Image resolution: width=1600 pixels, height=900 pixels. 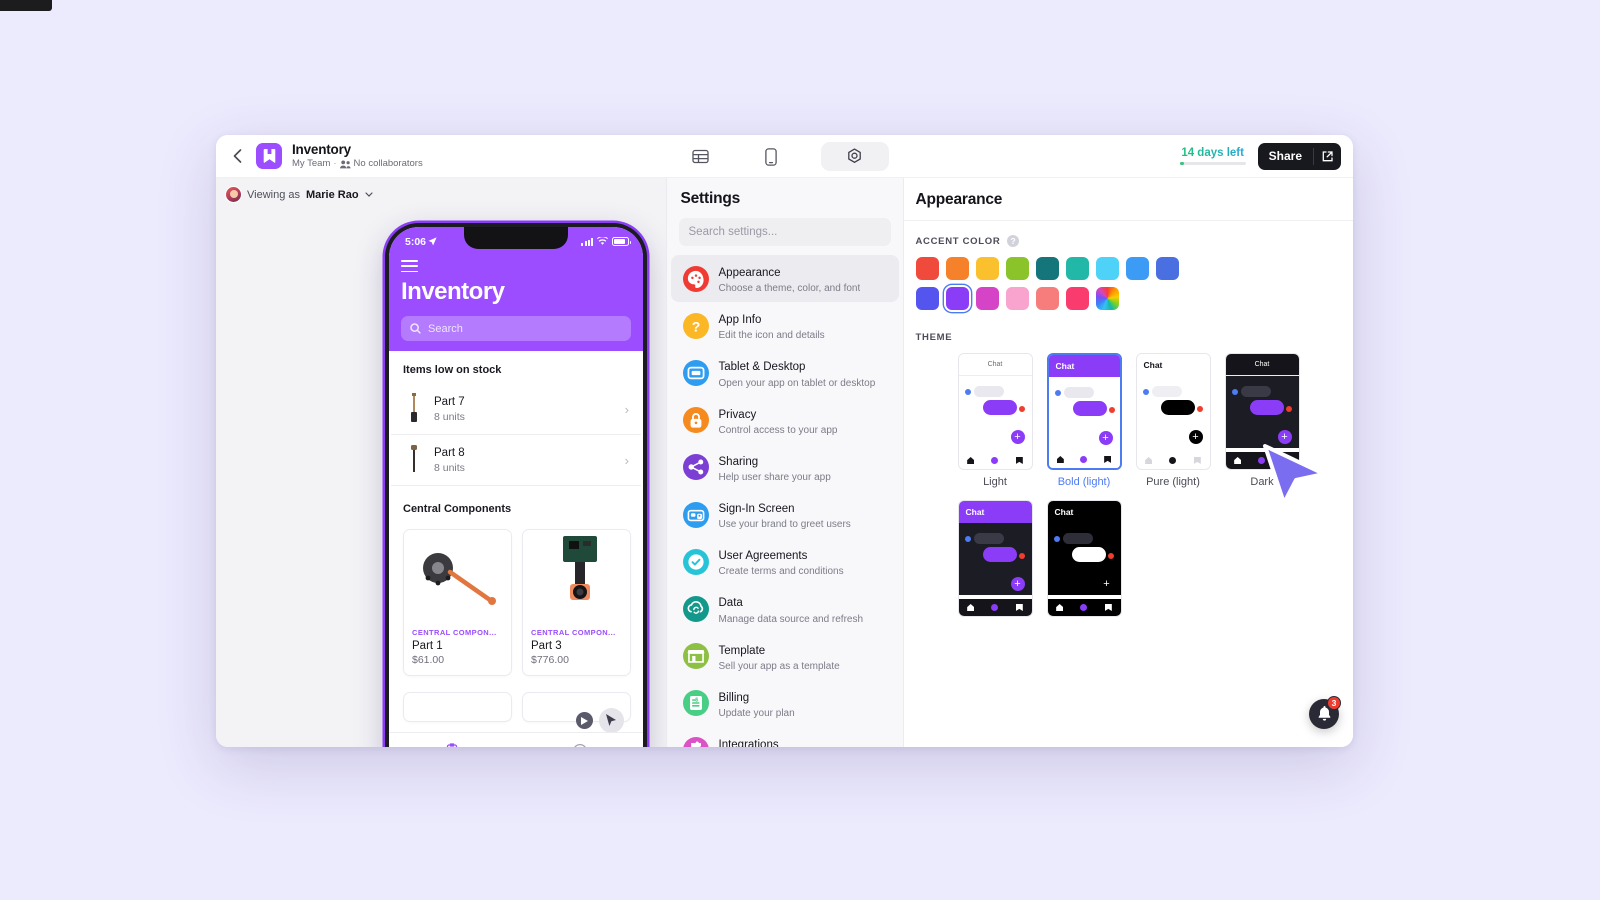 I want to click on viewing-as-selector: Viewing as Marie Rao, so click(x=299, y=194).